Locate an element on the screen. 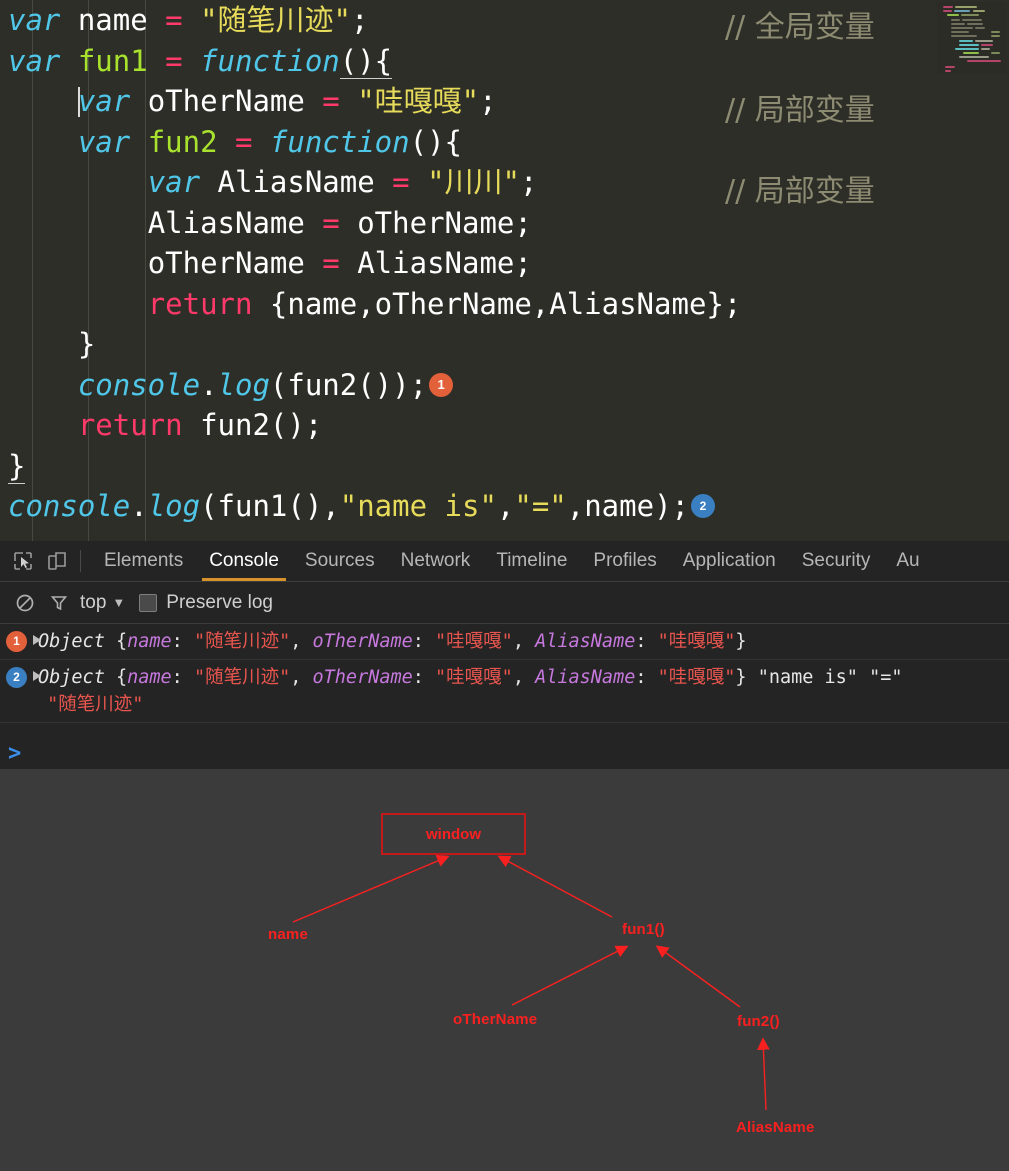  code-token: (){ is located at coordinates (366, 61).